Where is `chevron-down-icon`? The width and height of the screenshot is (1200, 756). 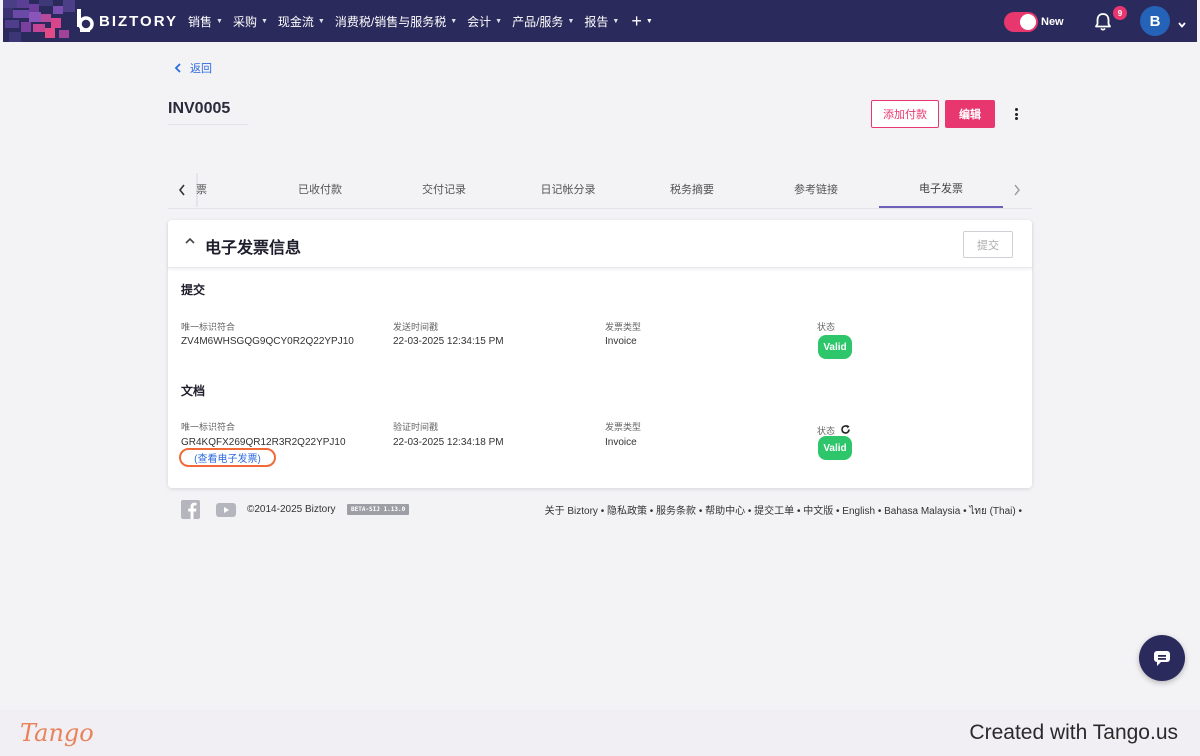 chevron-down-icon is located at coordinates (1182, 22).